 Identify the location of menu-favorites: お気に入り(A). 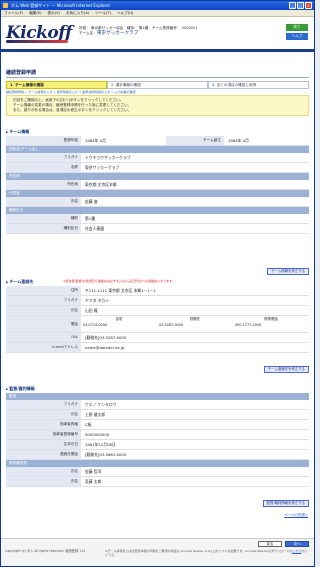
(77, 13).